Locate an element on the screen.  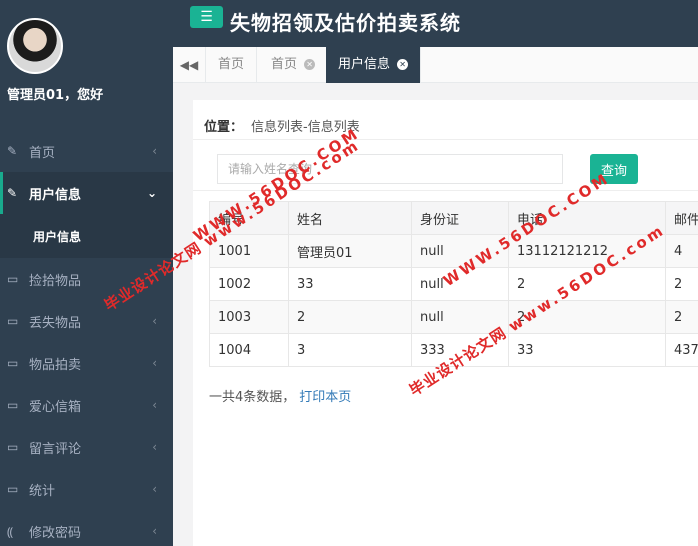
tab-scroll-left-button: ◀◀ is located at coordinates (189, 65).